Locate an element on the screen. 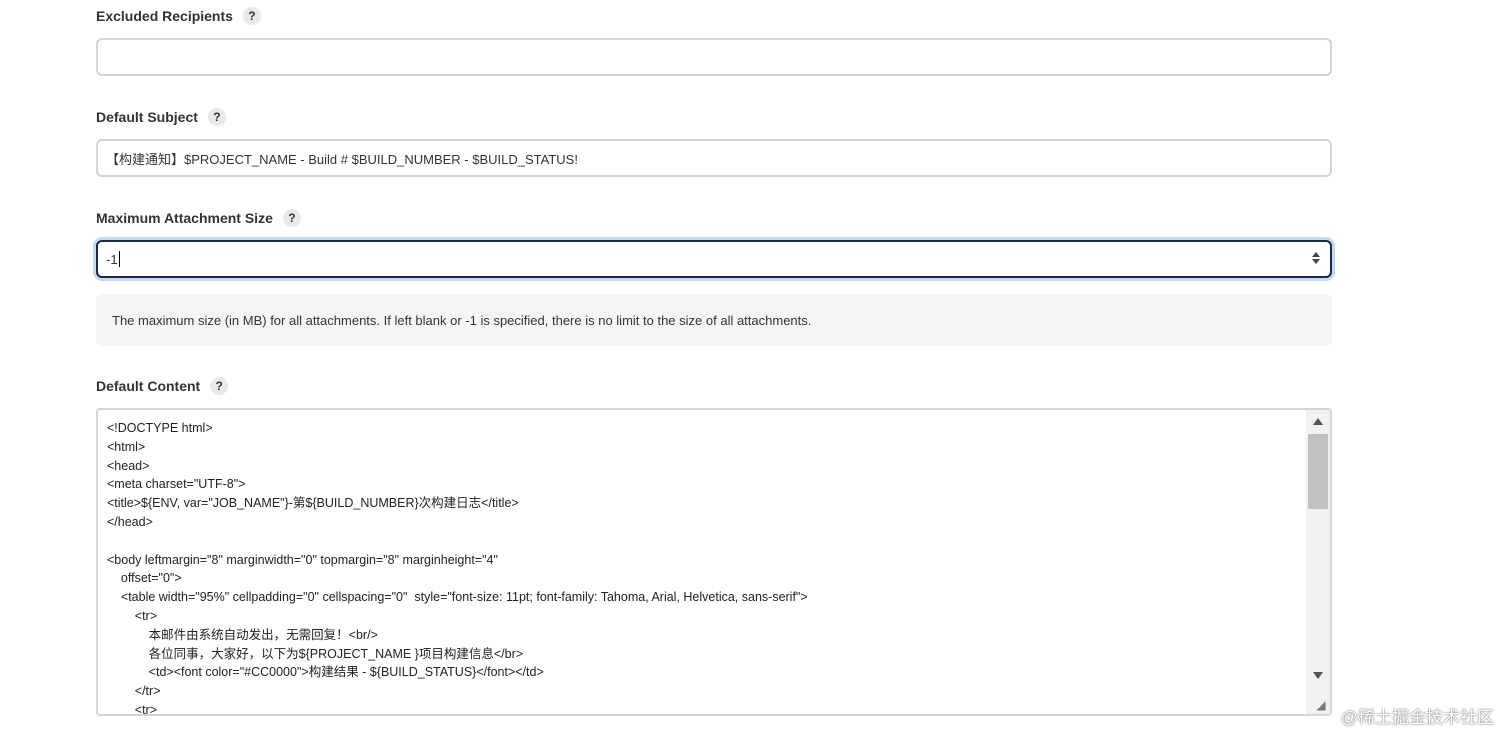  excluded-recipients-label-text: Excluded Recipients is located at coordinates (164, 16).